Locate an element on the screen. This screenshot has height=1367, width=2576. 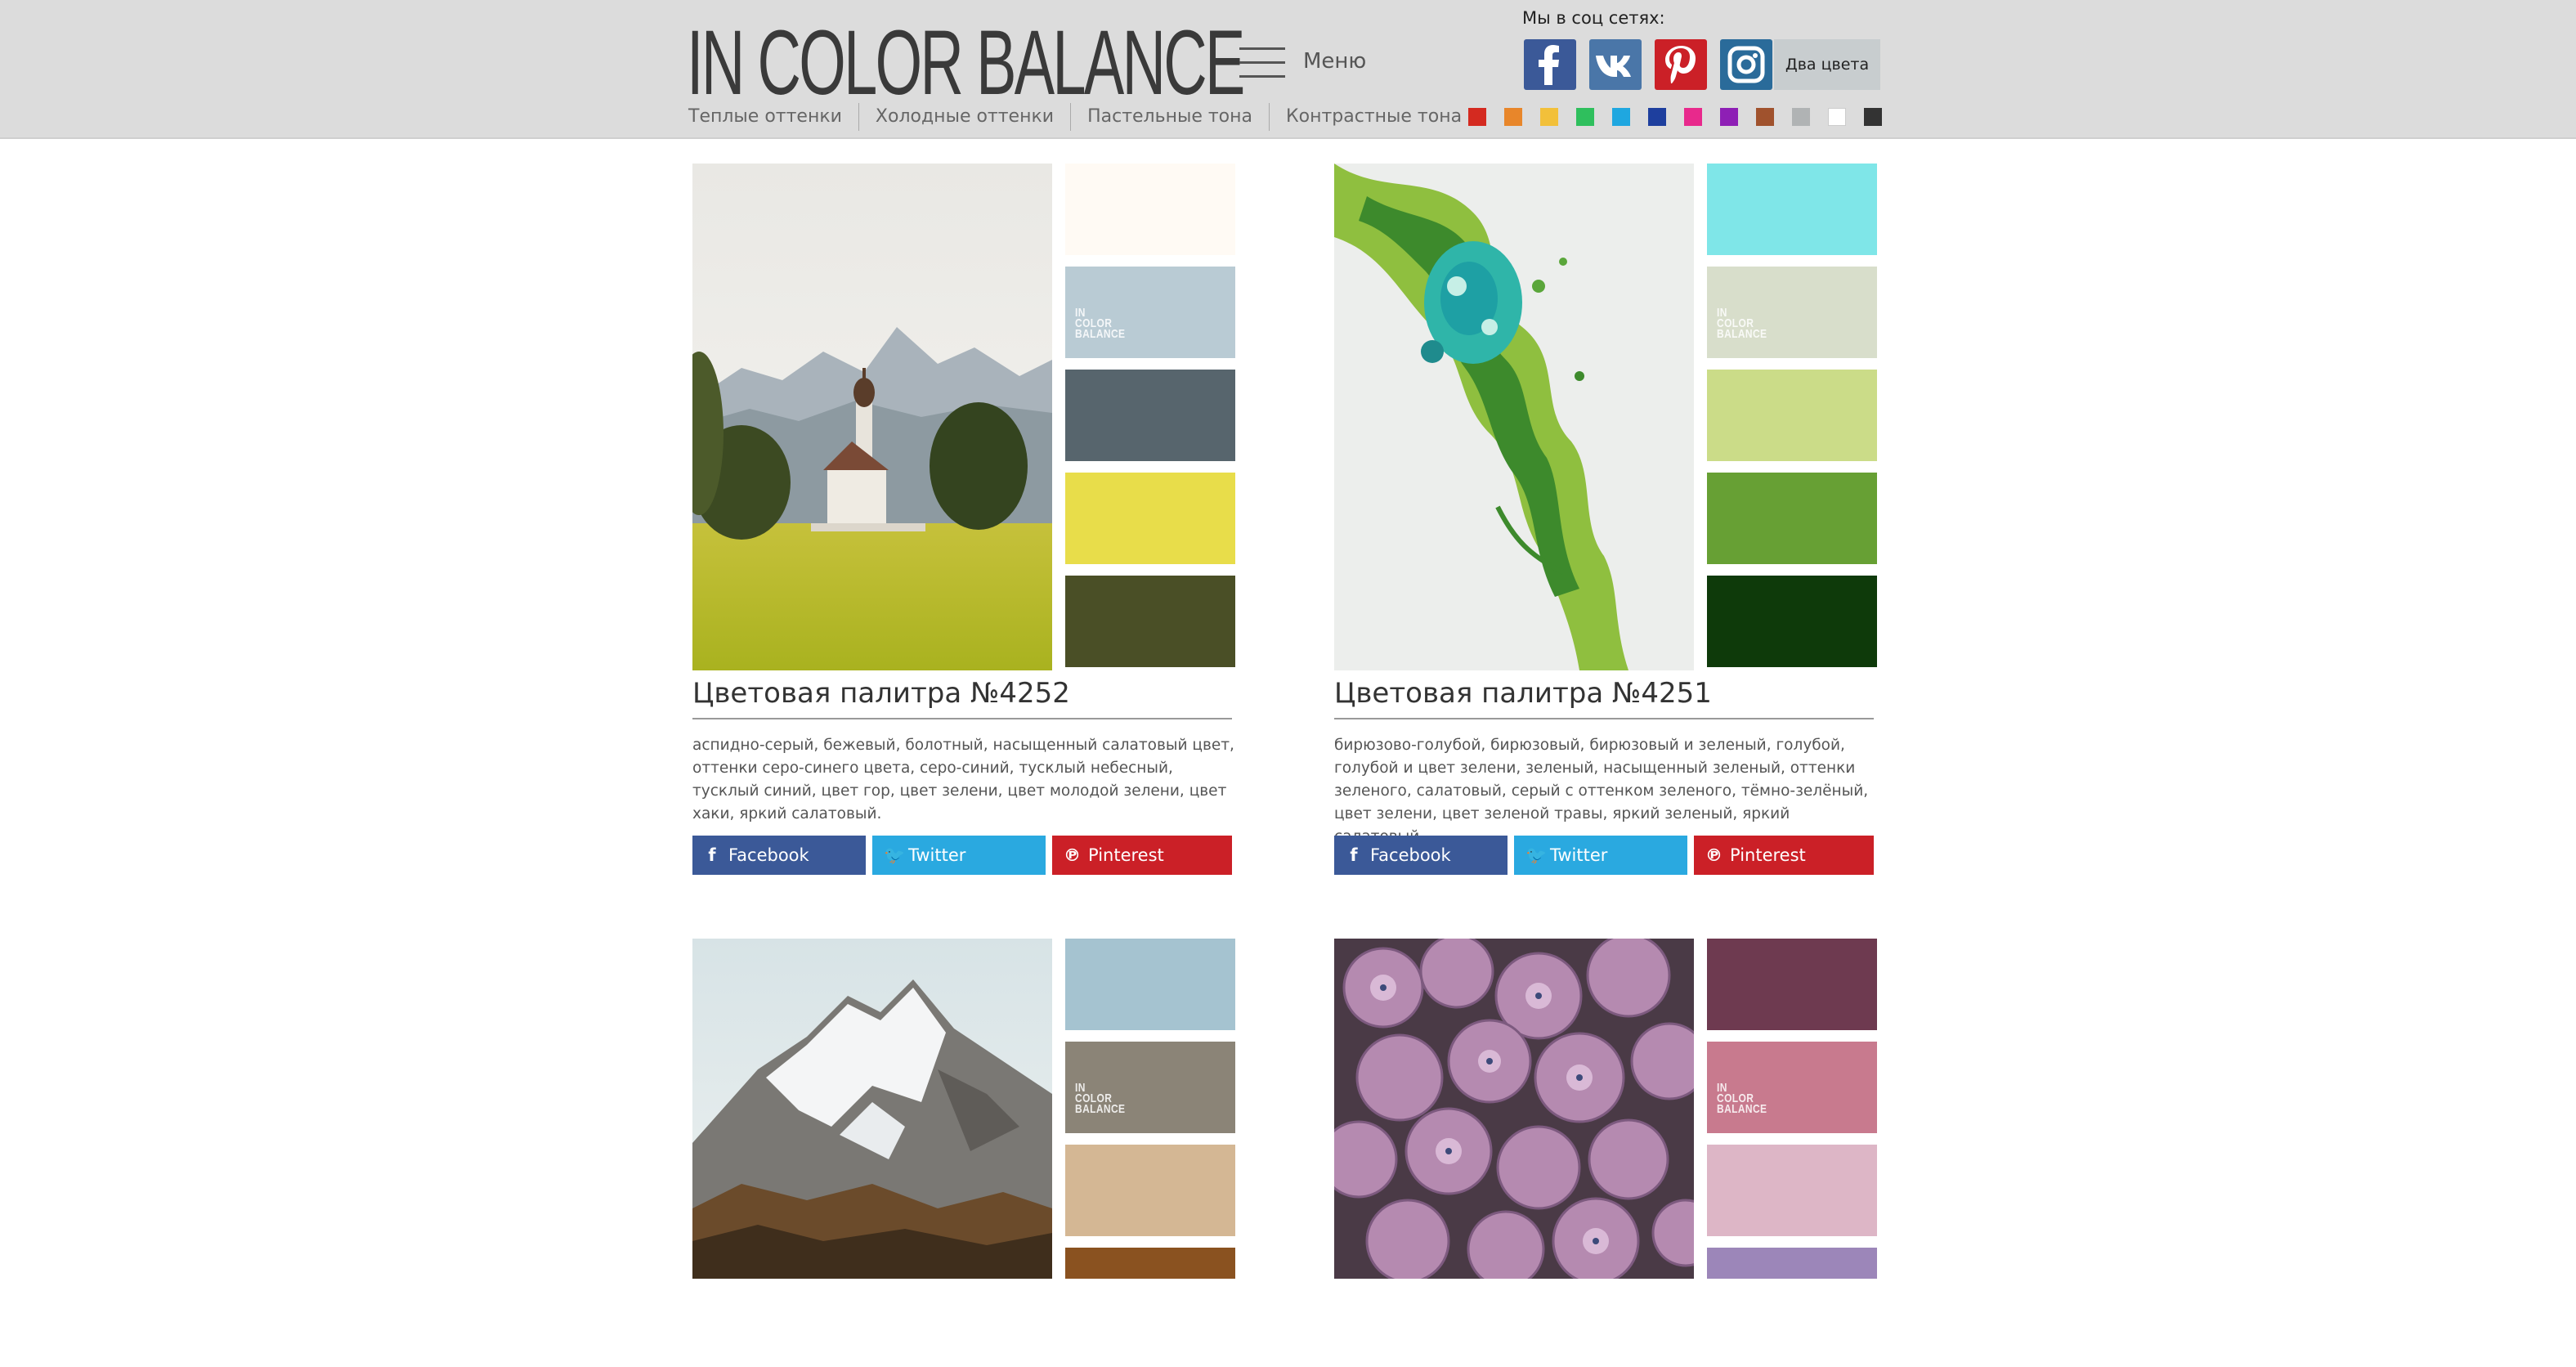
pinterest-social-button is located at coordinates (1681, 64).